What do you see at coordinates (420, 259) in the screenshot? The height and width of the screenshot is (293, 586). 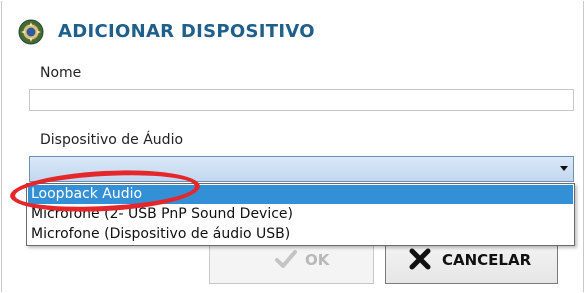 I see `x-icon` at bounding box center [420, 259].